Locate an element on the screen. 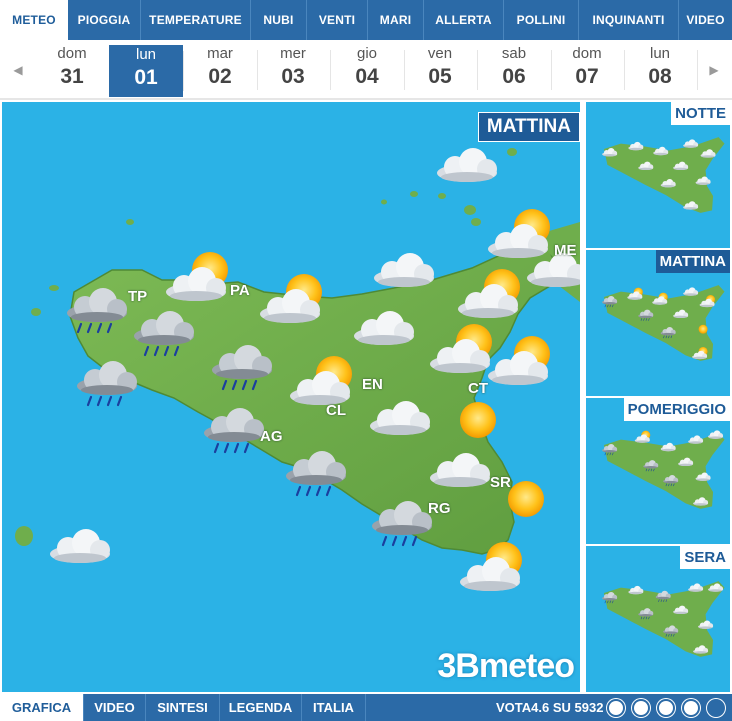  tab-venti: VENTI is located at coordinates (337, 20).